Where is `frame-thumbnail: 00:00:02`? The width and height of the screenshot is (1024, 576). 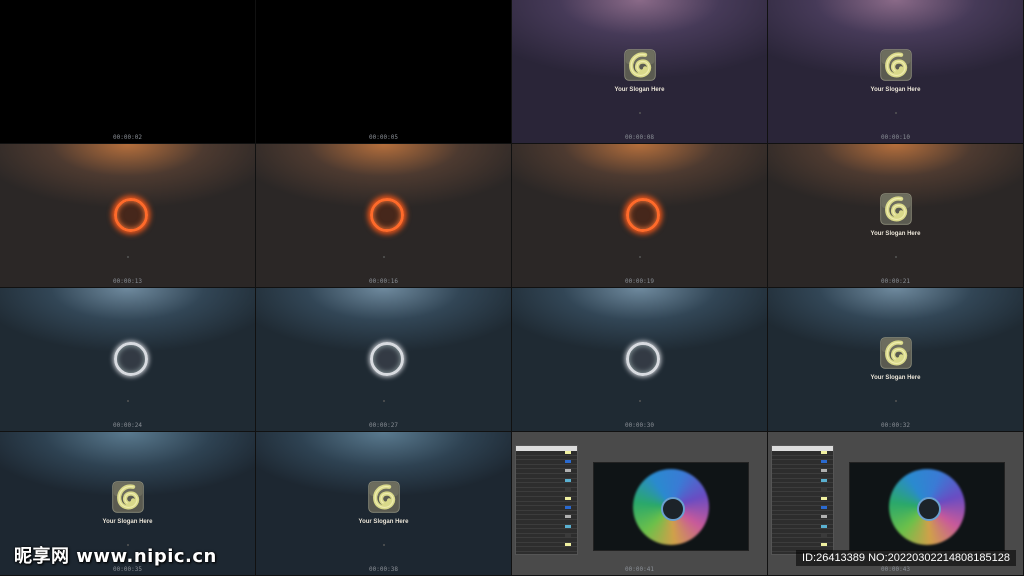 frame-thumbnail: 00:00:02 is located at coordinates (128, 72).